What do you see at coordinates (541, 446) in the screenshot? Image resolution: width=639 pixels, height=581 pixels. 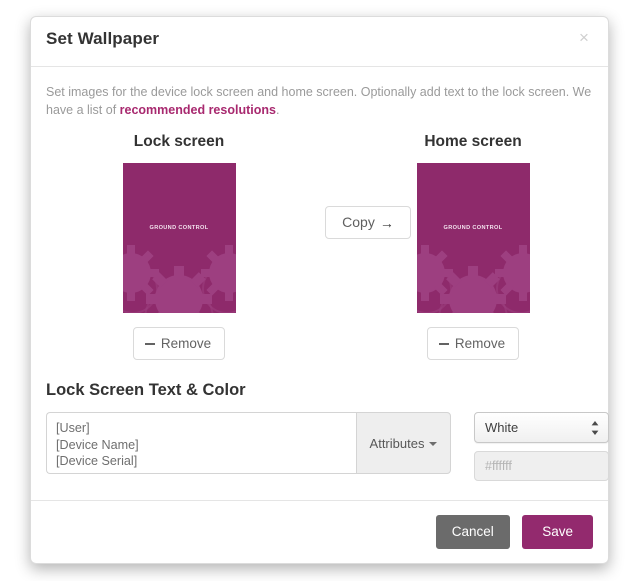 I see `color-controls: White` at bounding box center [541, 446].